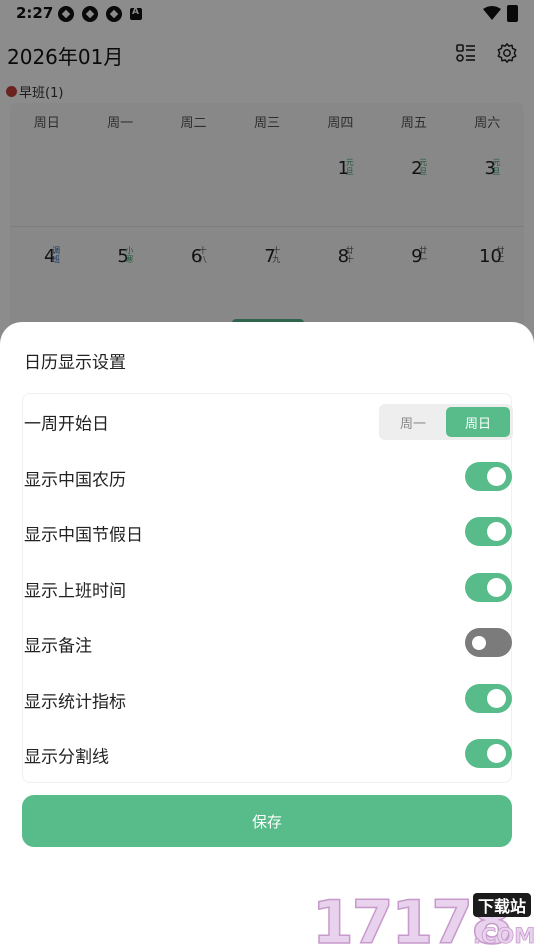  I want to click on work-time-toggle-label: 显示上班时间, so click(75, 591).